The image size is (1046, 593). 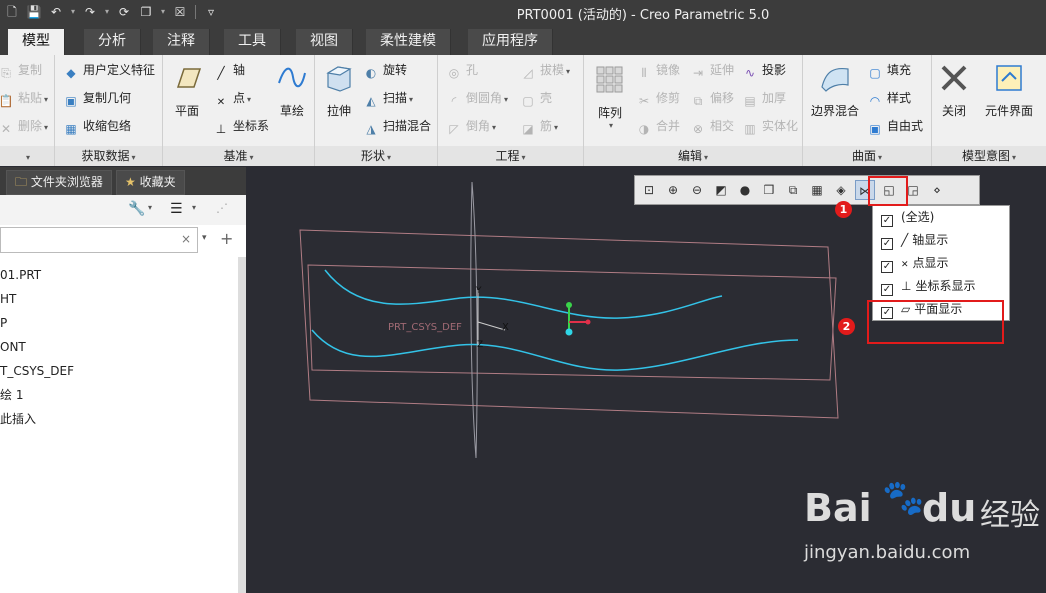 I want to click on group-title-model-intent: 模型意图 ▾, so click(x=989, y=156).